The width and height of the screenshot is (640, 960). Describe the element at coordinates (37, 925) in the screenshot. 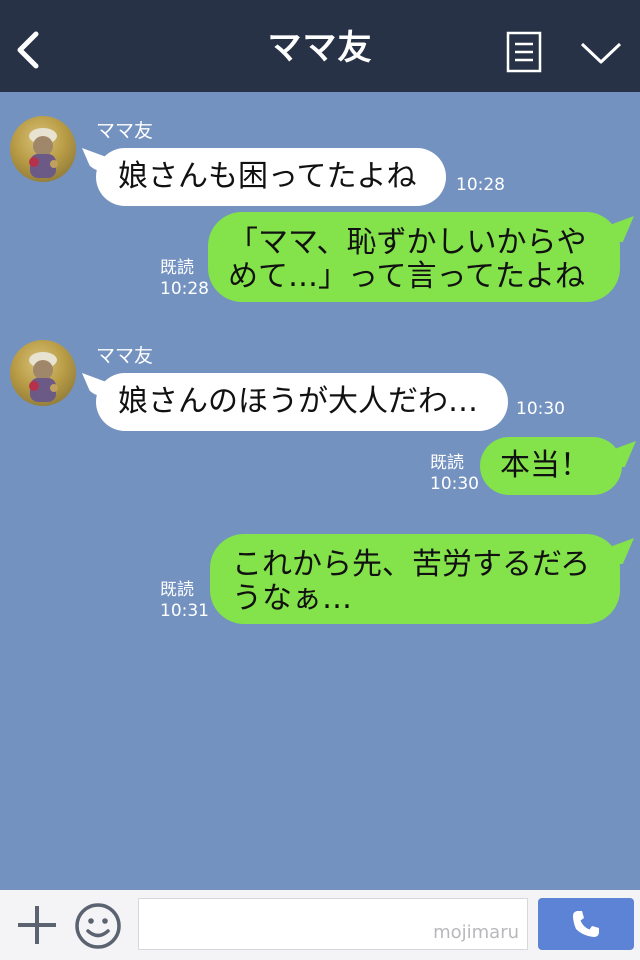

I see `plus-icon` at that location.